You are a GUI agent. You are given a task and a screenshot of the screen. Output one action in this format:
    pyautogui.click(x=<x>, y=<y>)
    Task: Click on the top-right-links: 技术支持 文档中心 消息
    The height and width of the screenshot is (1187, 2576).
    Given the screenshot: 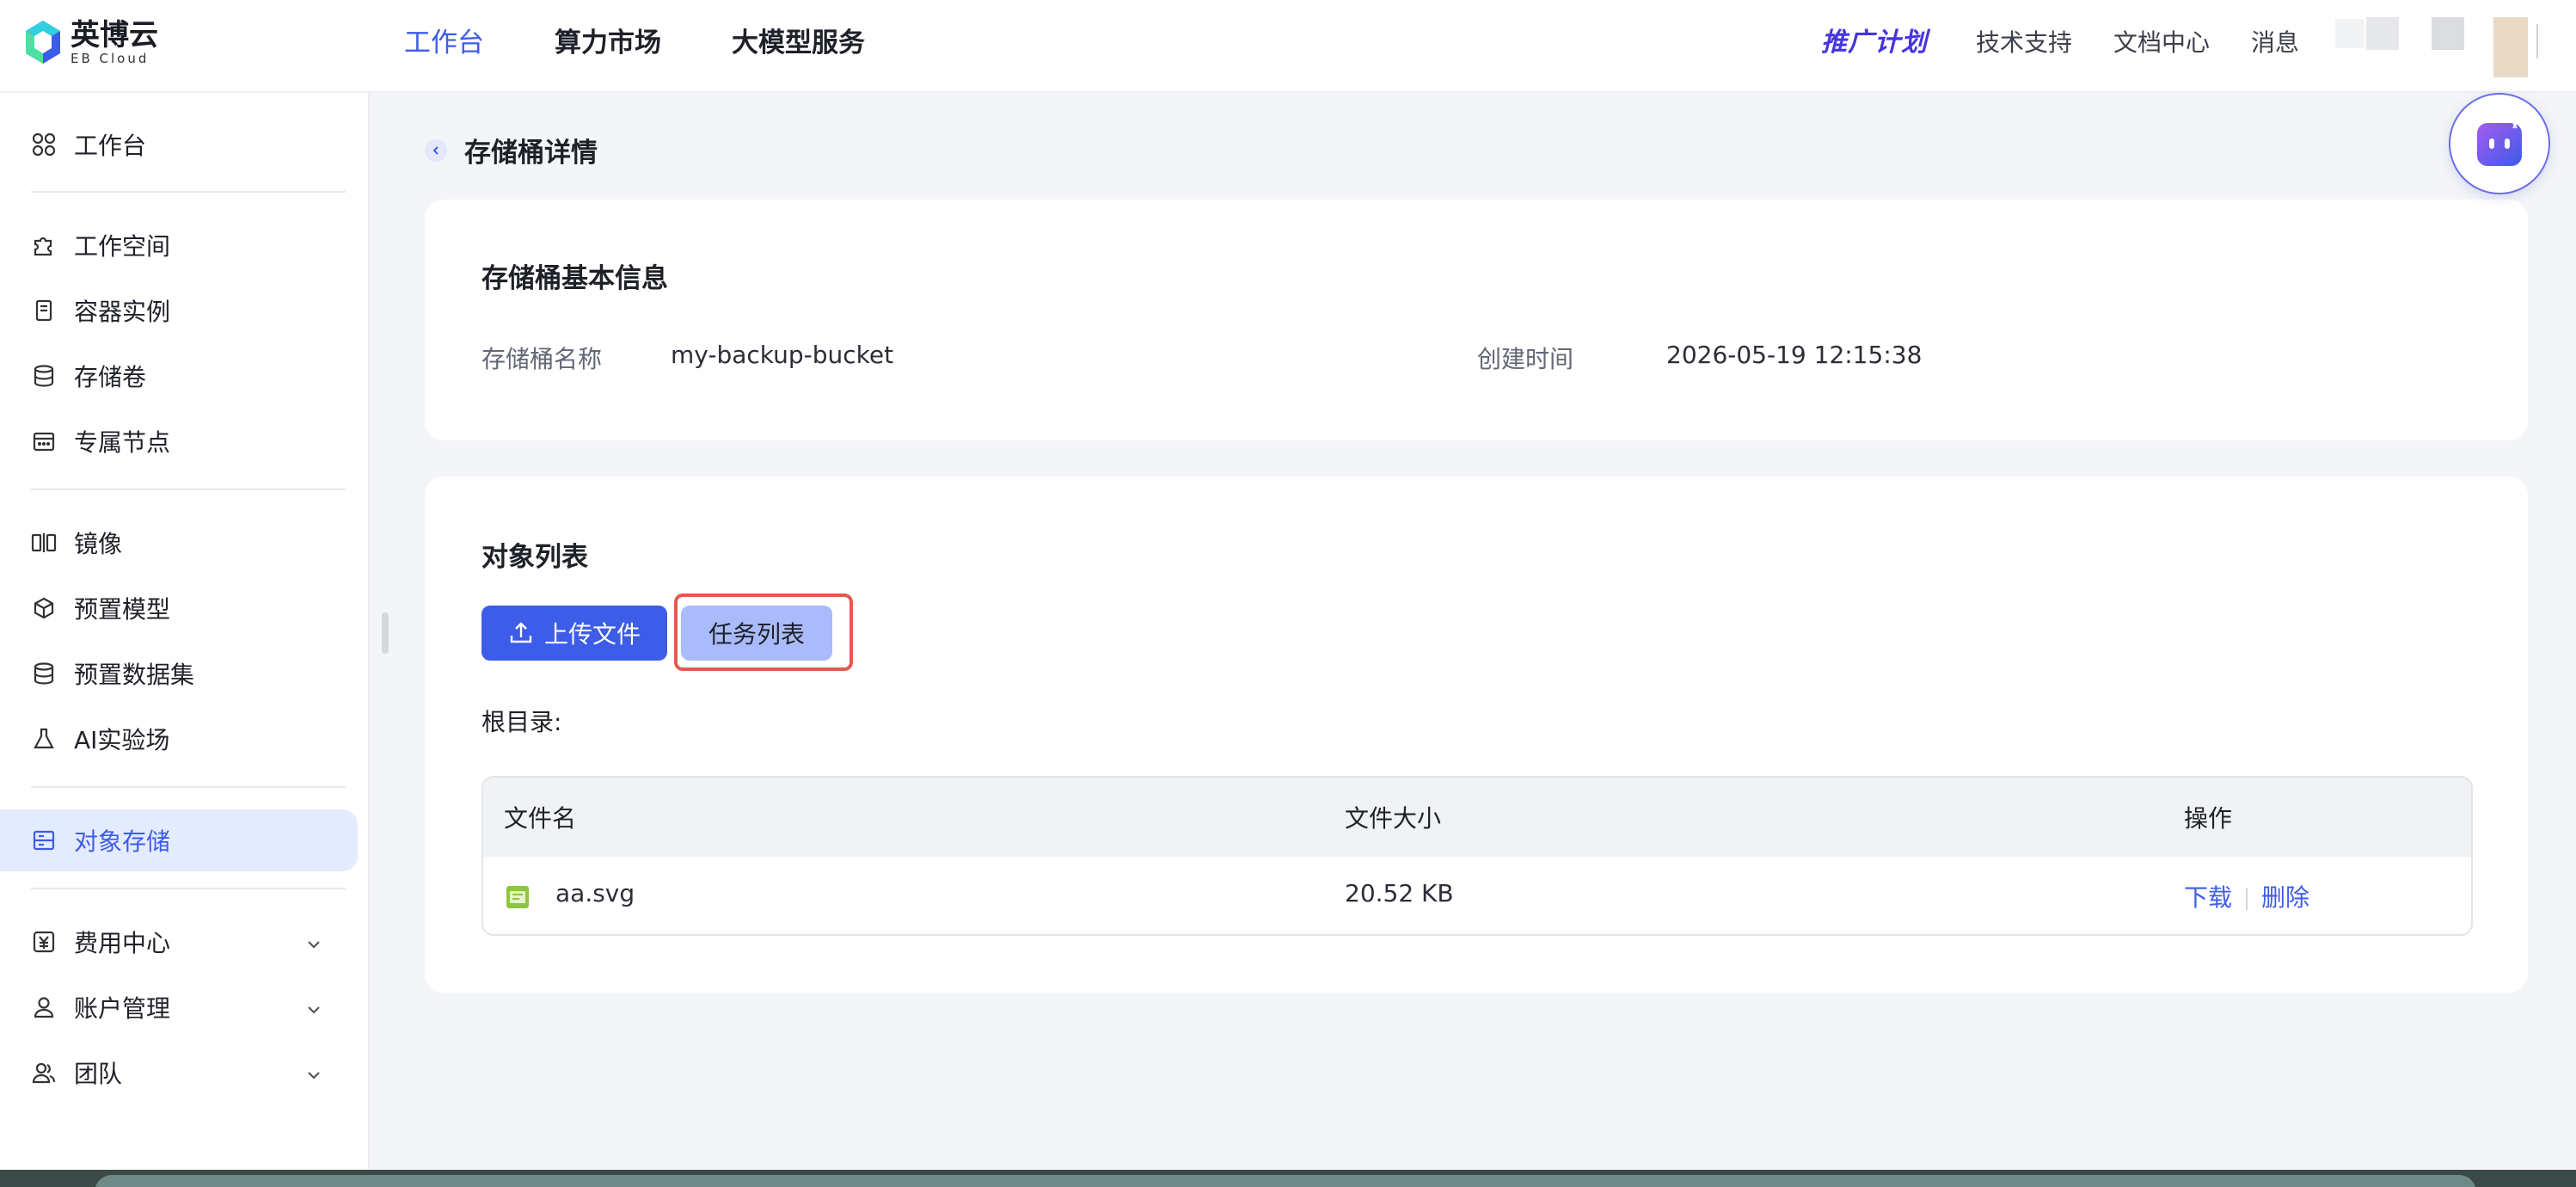 What is the action you would take?
    pyautogui.click(x=2158, y=43)
    